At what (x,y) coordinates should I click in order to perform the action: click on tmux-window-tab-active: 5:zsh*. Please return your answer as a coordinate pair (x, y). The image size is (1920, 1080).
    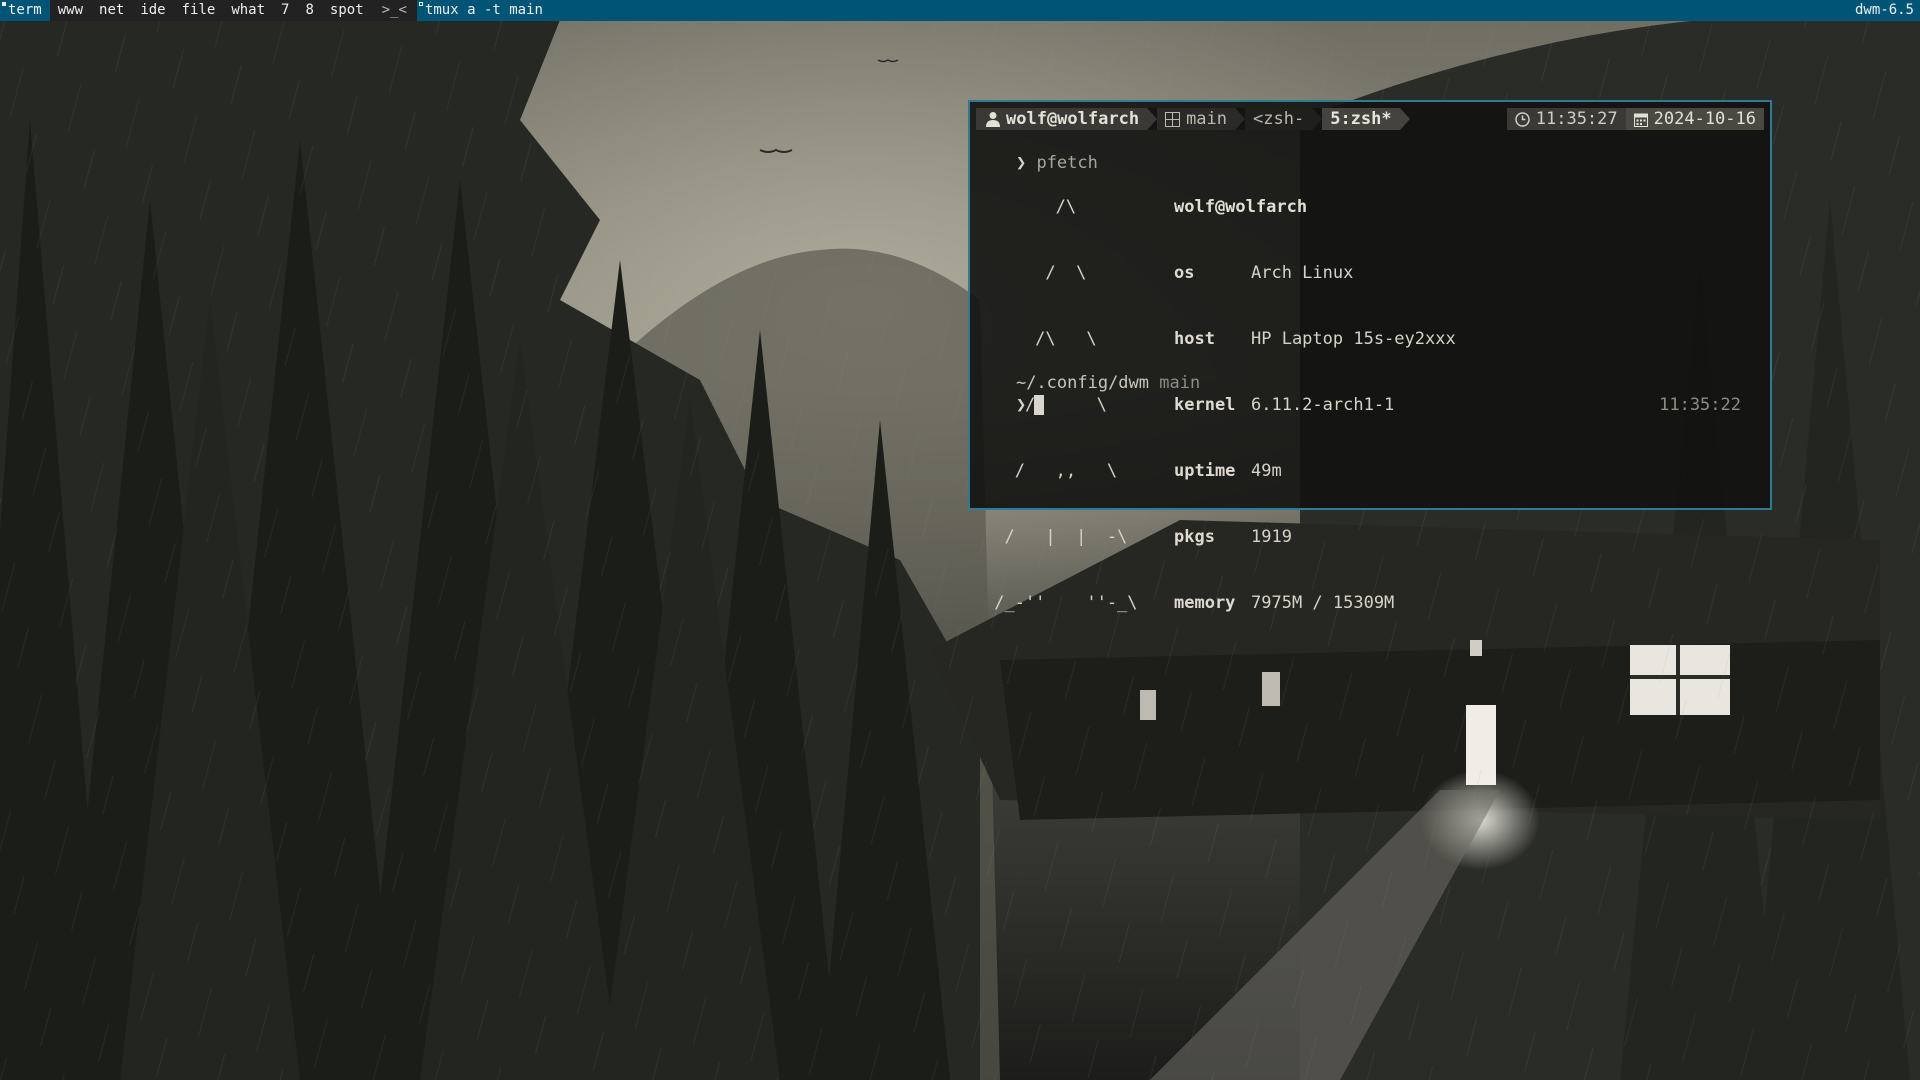
    Looking at the image, I should click on (1361, 119).